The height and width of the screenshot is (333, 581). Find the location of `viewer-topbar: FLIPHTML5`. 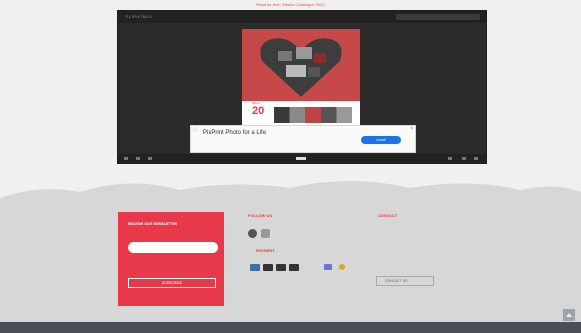

viewer-topbar: FLIPHTML5 is located at coordinates (302, 17).